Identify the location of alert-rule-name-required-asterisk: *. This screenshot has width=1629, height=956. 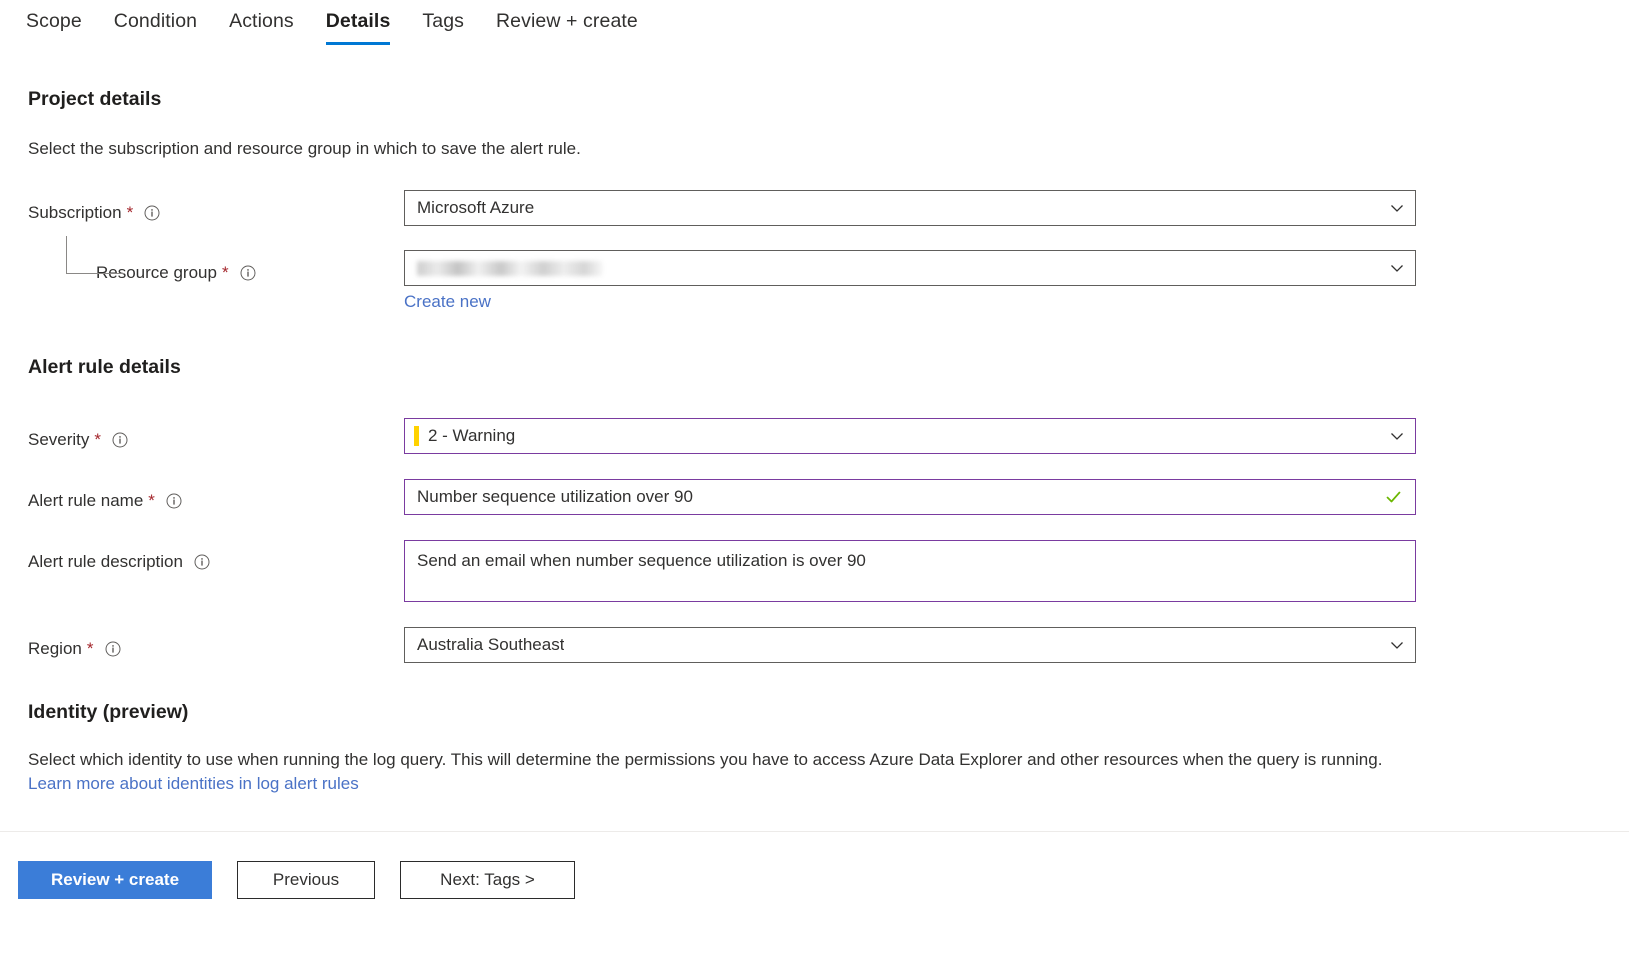
(151, 501).